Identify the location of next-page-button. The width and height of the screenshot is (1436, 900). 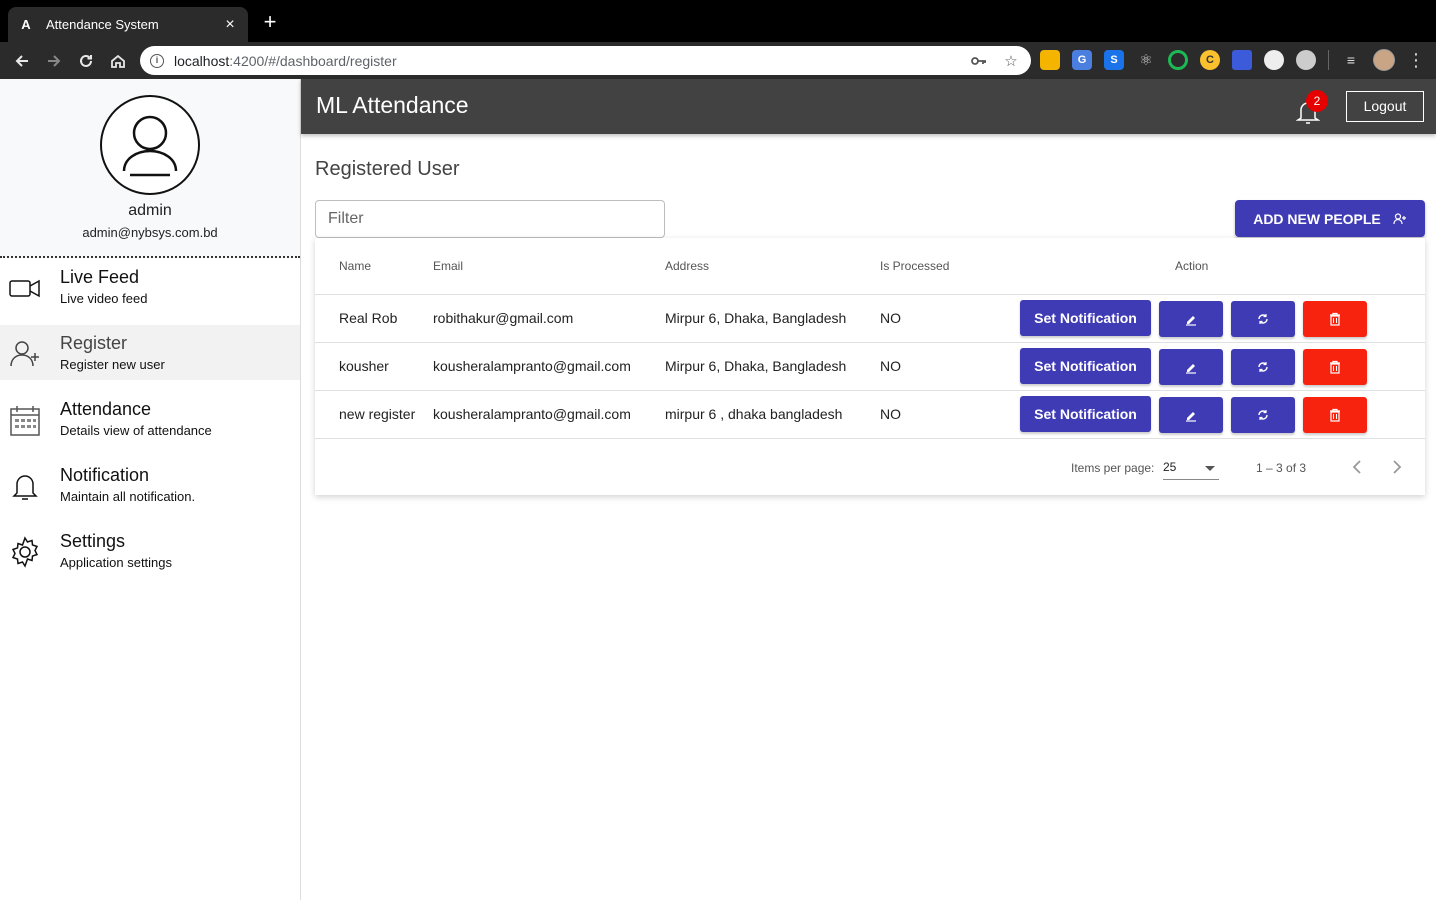
(1397, 467).